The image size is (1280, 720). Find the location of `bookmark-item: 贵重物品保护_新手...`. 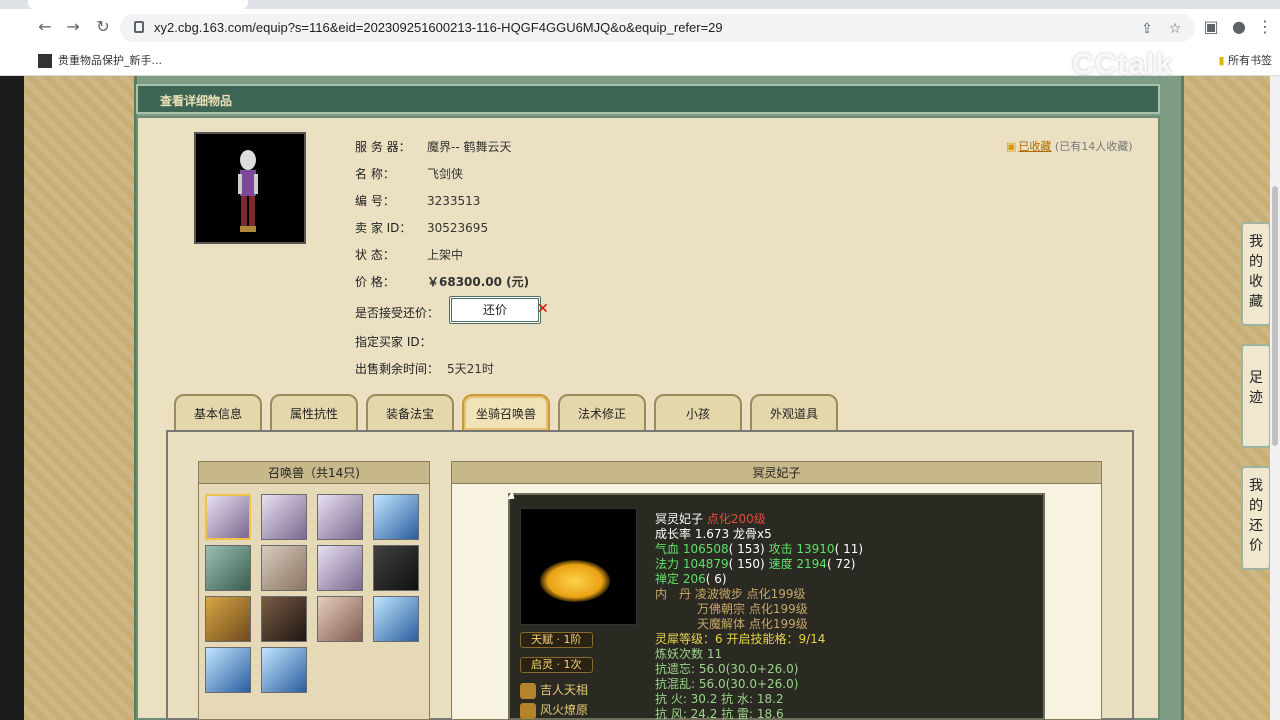

bookmark-item: 贵重物品保护_新手... is located at coordinates (100, 60).